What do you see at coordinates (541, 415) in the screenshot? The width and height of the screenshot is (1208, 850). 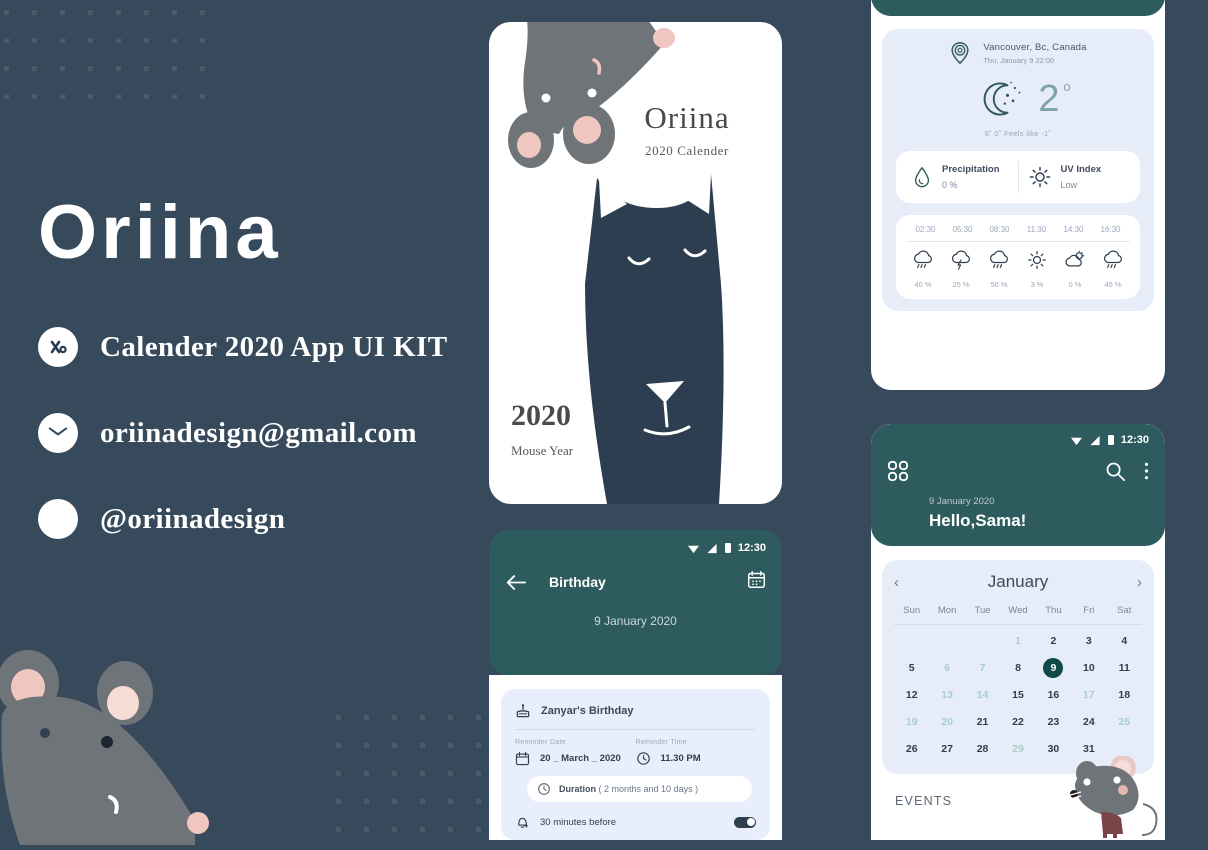 I see `cover-year: 2020` at bounding box center [541, 415].